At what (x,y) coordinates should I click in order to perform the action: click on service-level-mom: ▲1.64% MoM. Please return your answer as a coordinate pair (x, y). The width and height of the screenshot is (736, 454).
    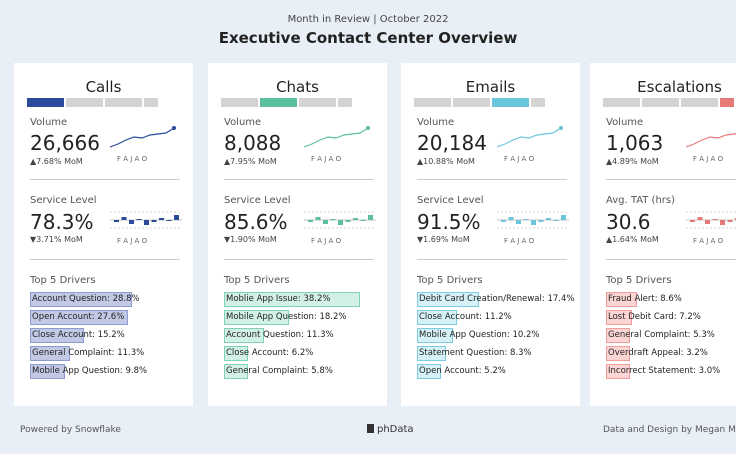
    Looking at the image, I should click on (632, 239).